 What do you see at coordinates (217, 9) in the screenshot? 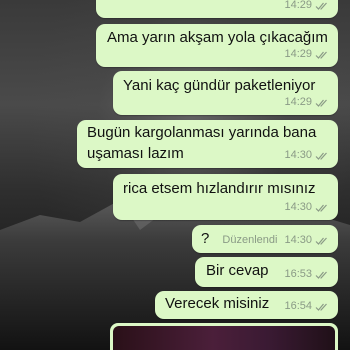
I see `message-bubble-outgoing: 14:29` at bounding box center [217, 9].